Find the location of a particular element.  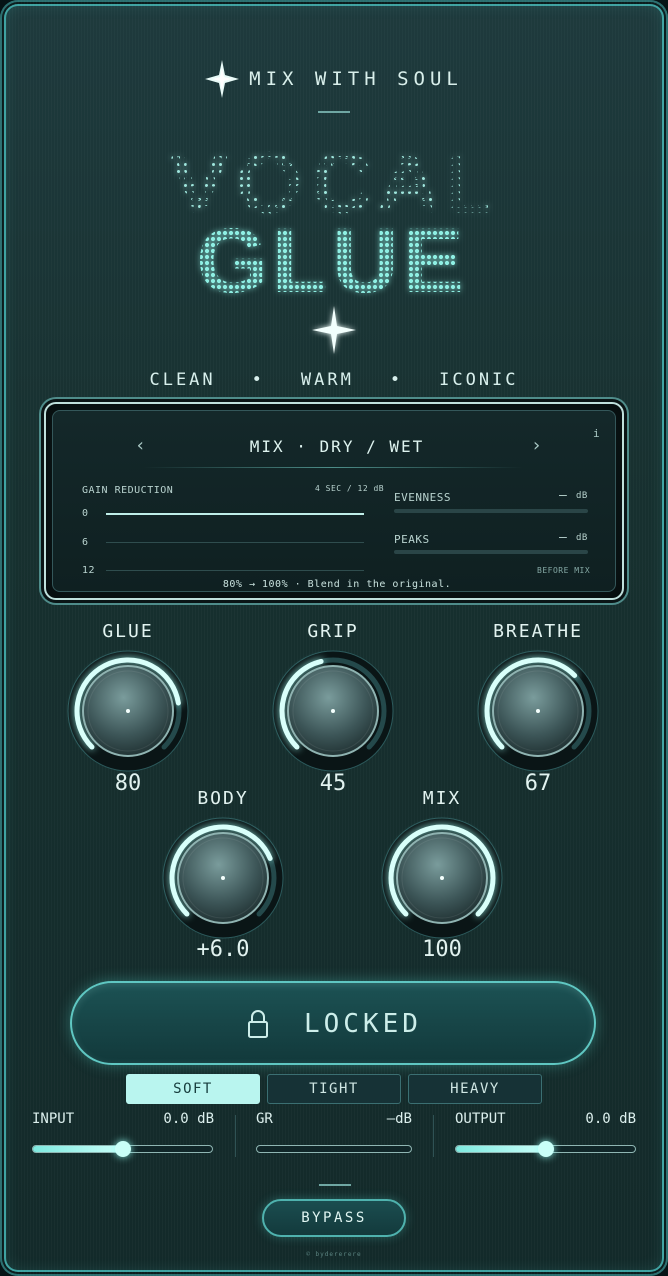

input-label: INPUT is located at coordinates (53, 1119).